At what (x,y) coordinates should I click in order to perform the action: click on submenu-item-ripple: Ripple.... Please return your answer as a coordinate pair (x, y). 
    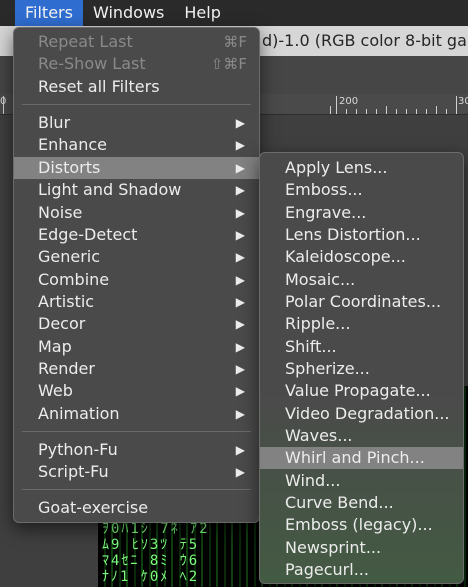
    Looking at the image, I should click on (361, 324).